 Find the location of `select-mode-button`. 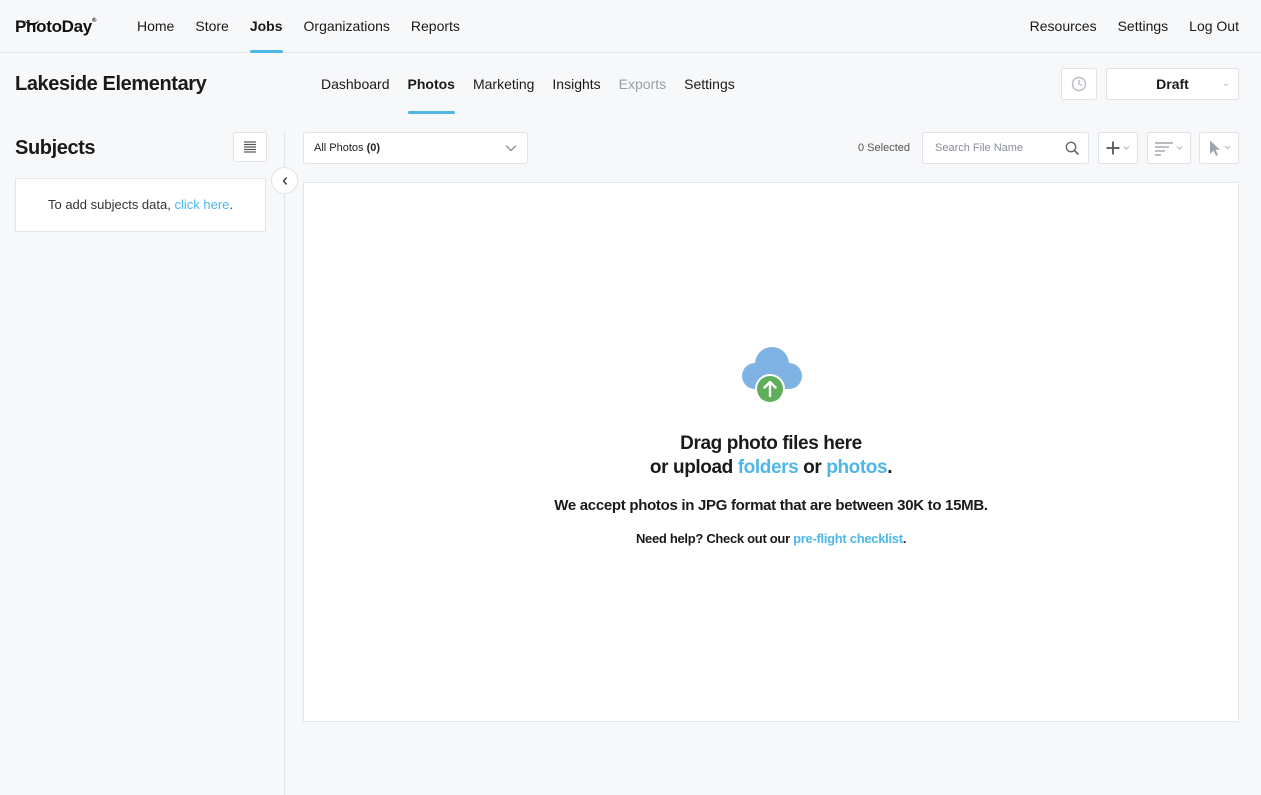

select-mode-button is located at coordinates (1219, 148).